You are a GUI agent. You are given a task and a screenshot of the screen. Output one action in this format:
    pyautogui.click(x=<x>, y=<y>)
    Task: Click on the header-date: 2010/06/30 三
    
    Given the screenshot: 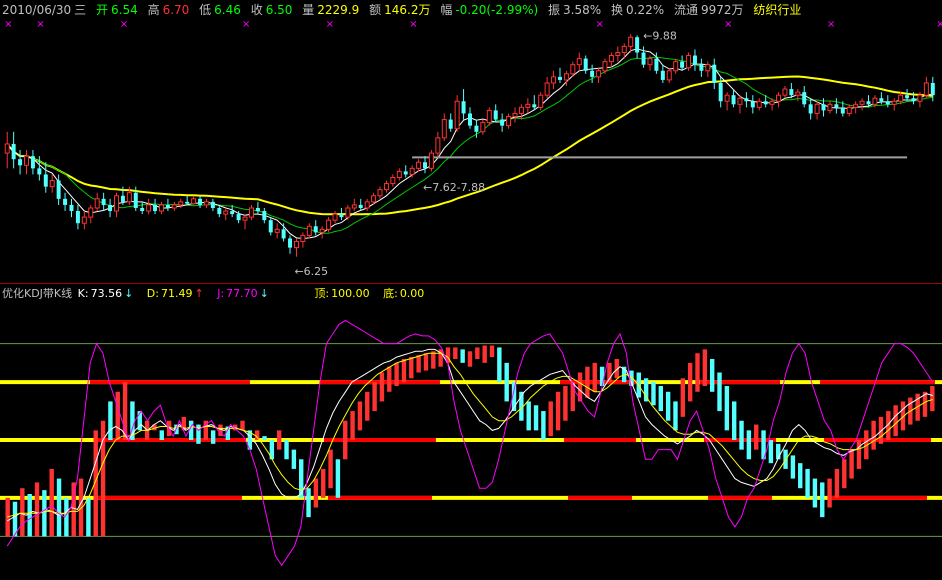 What is the action you would take?
    pyautogui.click(x=44, y=10)
    